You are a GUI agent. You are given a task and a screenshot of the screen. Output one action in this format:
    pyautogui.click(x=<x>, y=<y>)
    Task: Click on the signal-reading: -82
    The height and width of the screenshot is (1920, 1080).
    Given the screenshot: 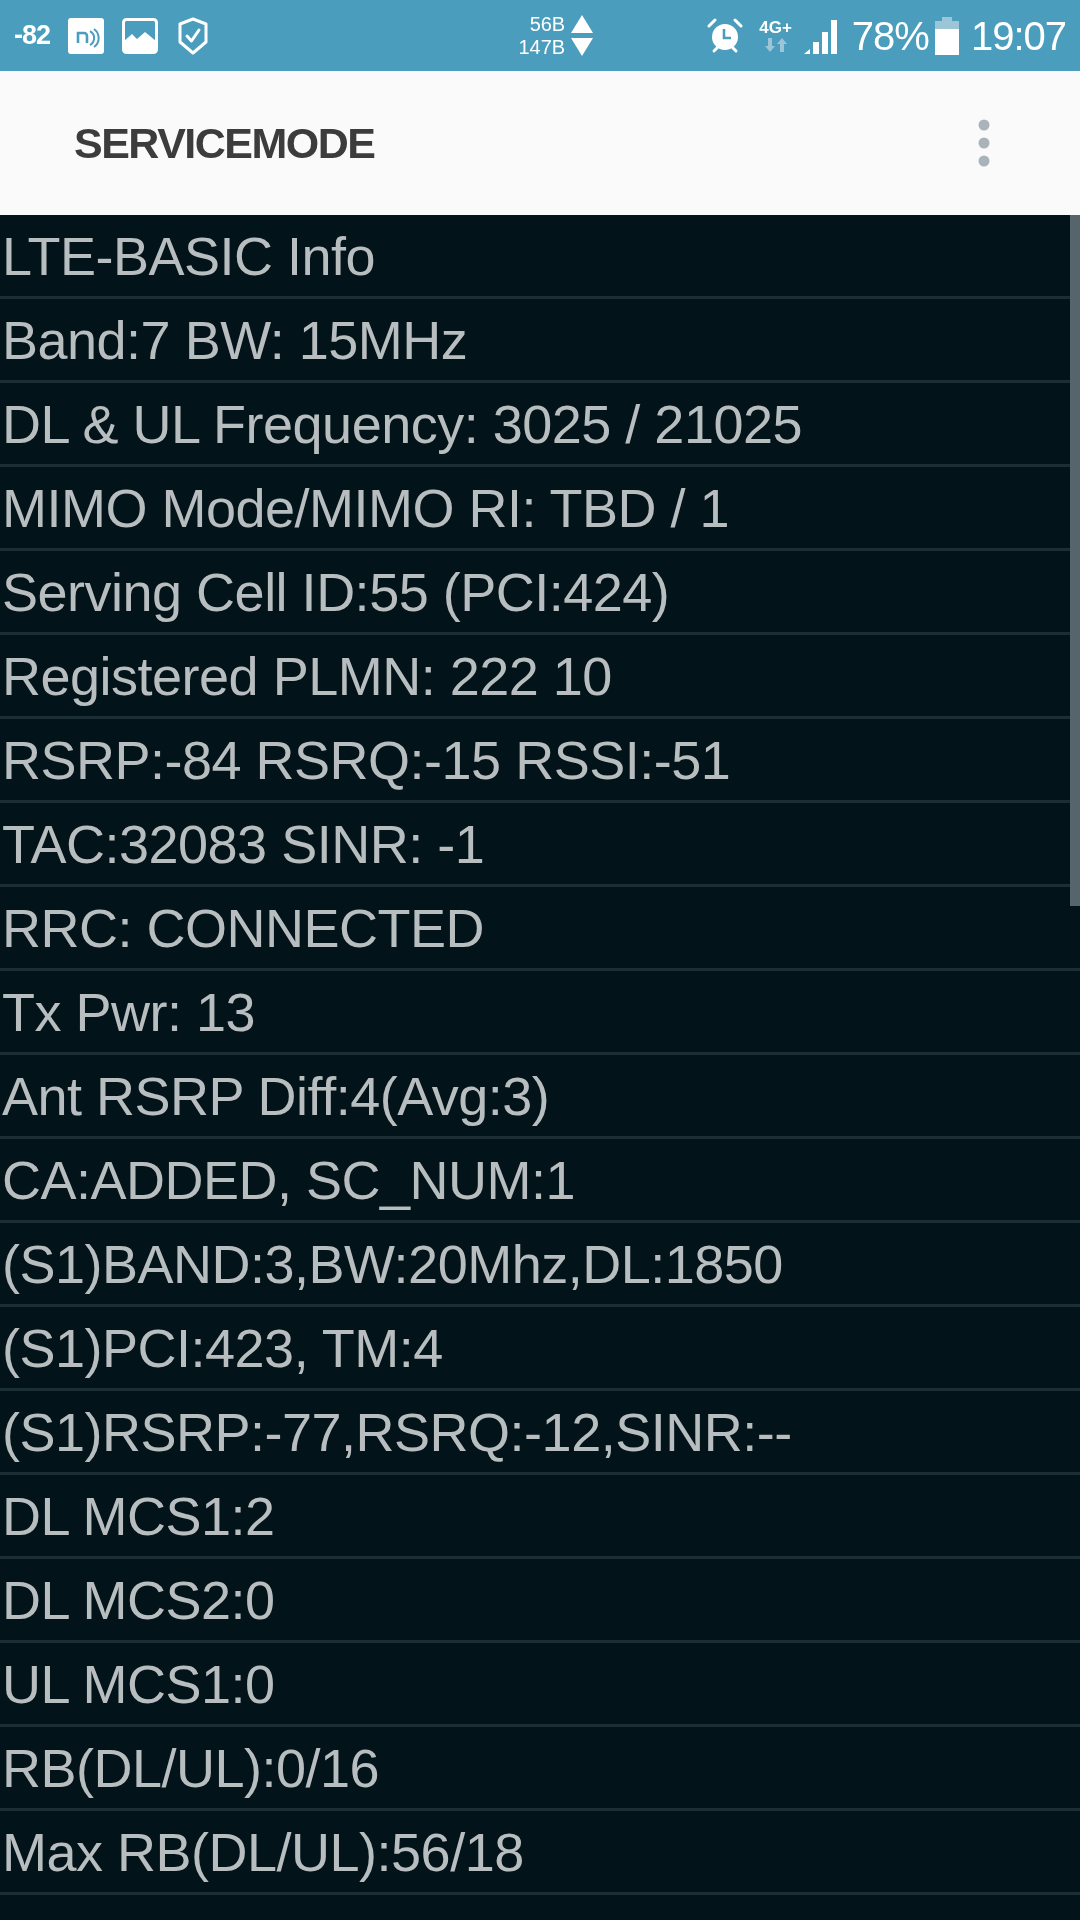 What is the action you would take?
    pyautogui.click(x=32, y=35)
    